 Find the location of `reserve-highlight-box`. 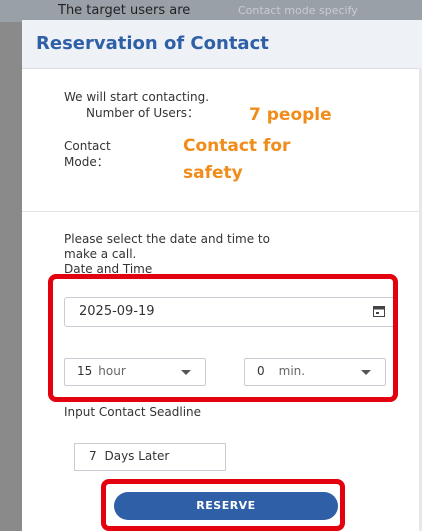

reserve-highlight-box is located at coordinates (223, 505).